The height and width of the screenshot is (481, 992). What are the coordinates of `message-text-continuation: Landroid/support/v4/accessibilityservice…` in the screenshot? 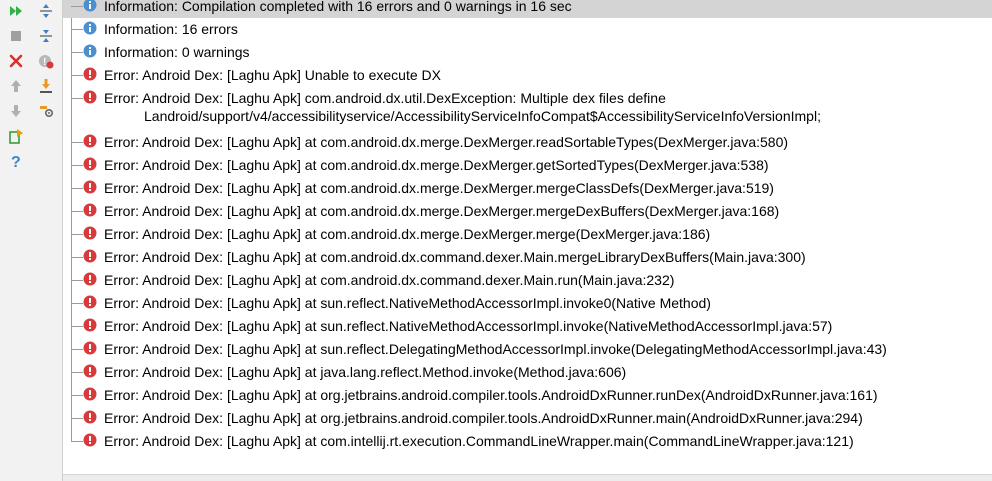 It's located at (482, 116).